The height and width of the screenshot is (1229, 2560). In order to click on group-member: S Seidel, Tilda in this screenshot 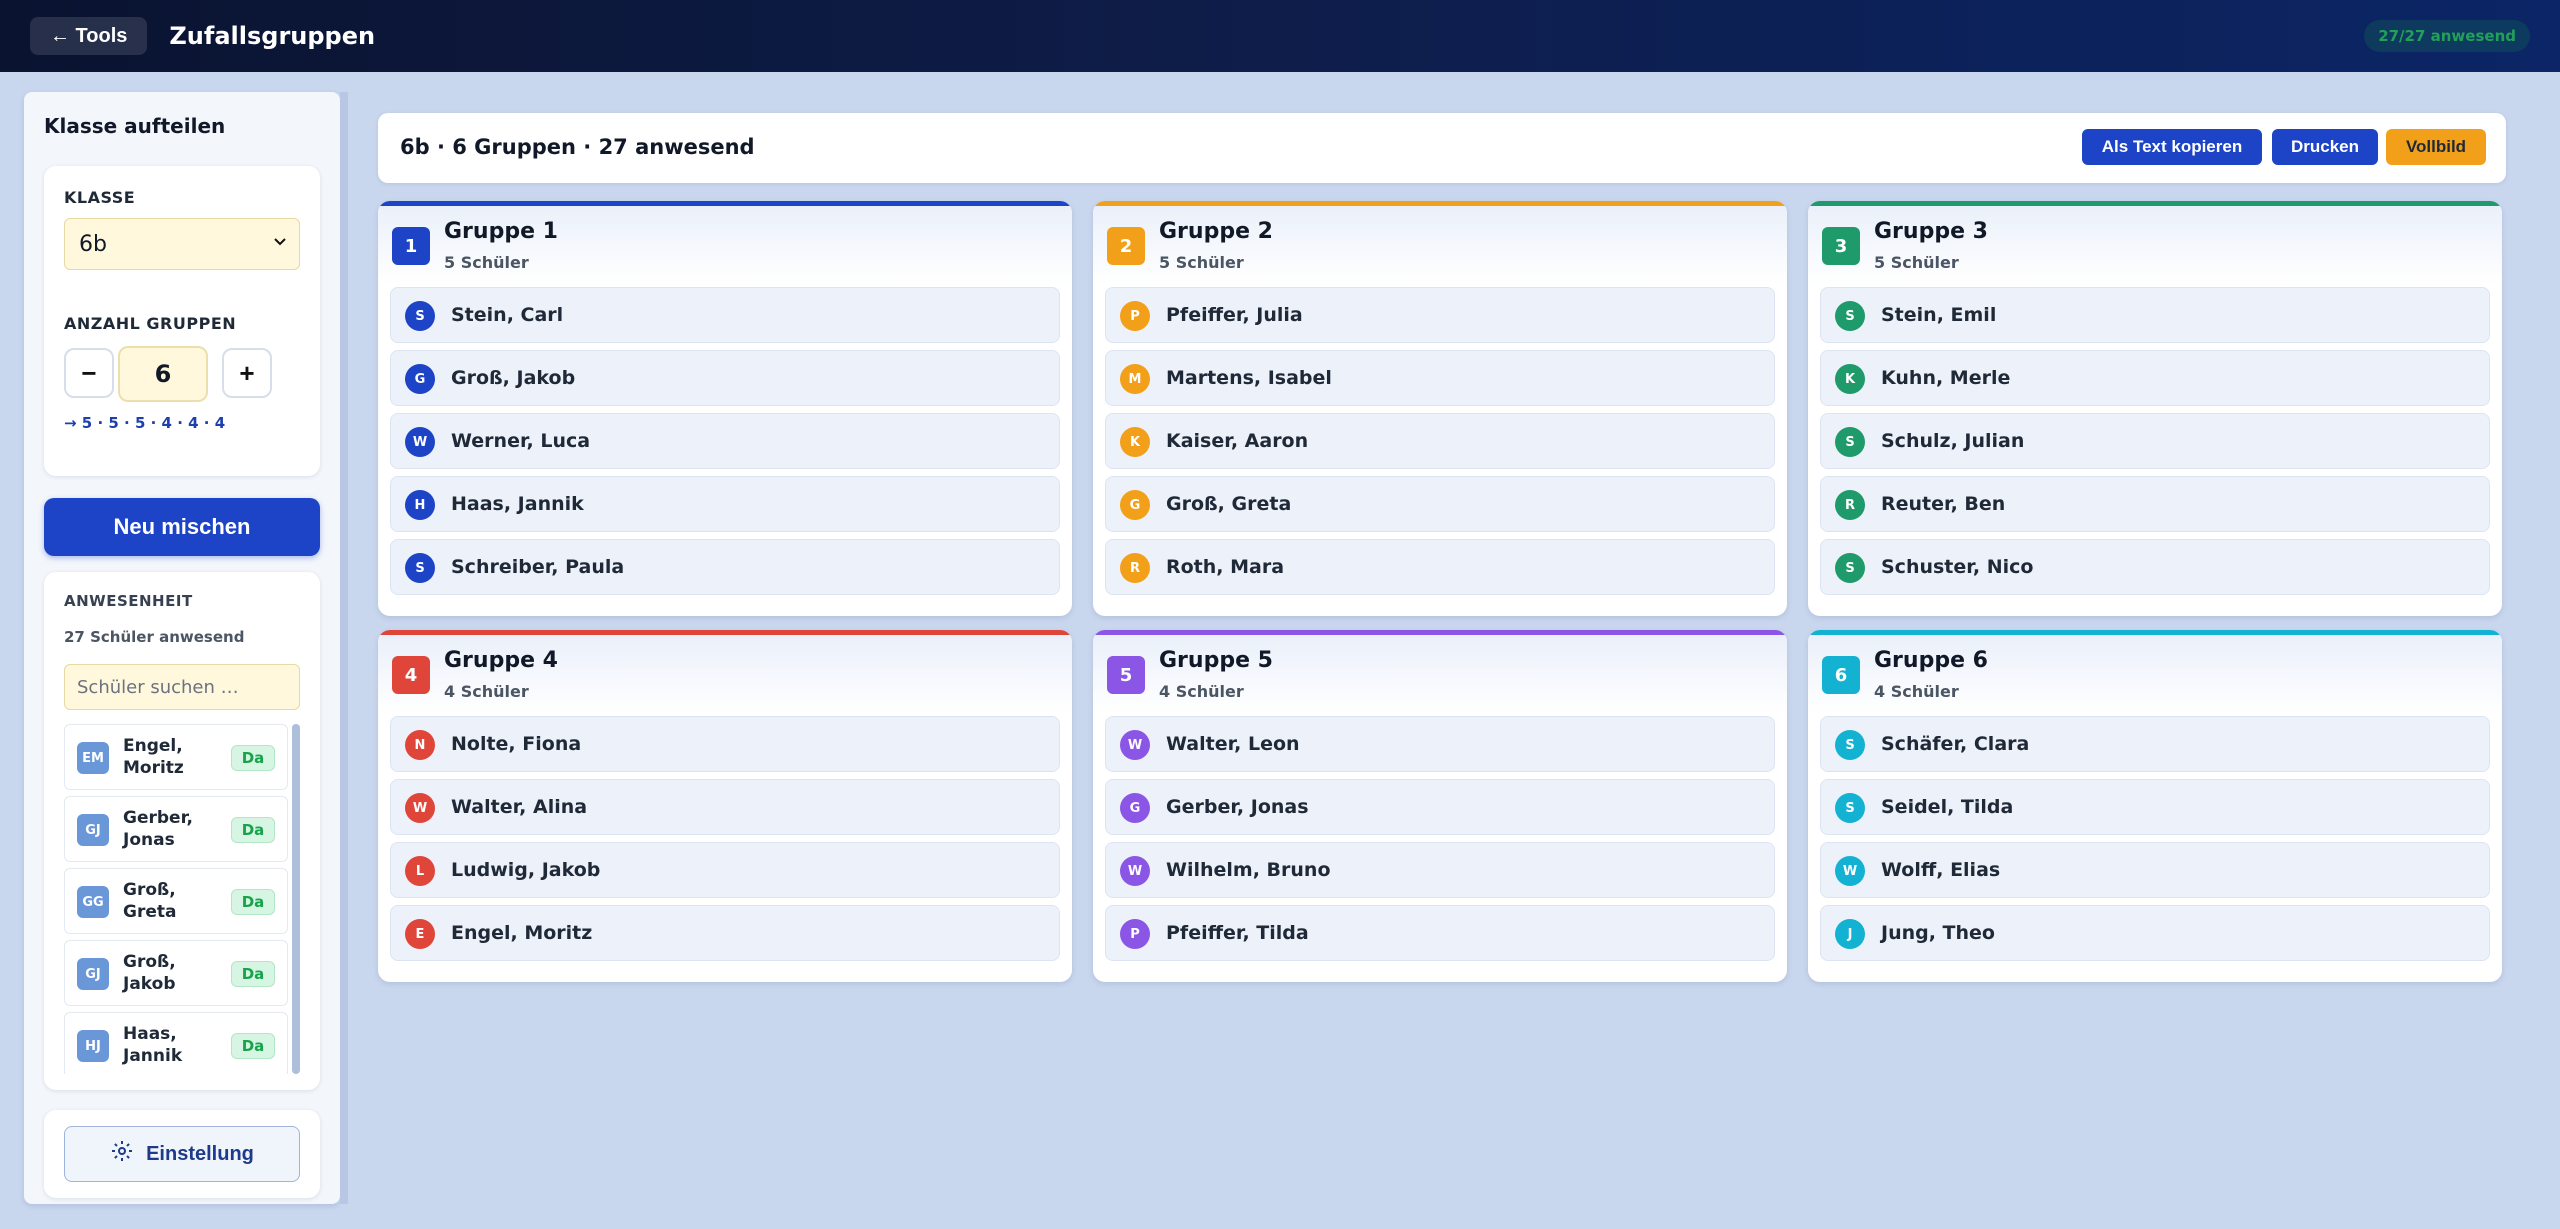, I will do `click(2155, 807)`.